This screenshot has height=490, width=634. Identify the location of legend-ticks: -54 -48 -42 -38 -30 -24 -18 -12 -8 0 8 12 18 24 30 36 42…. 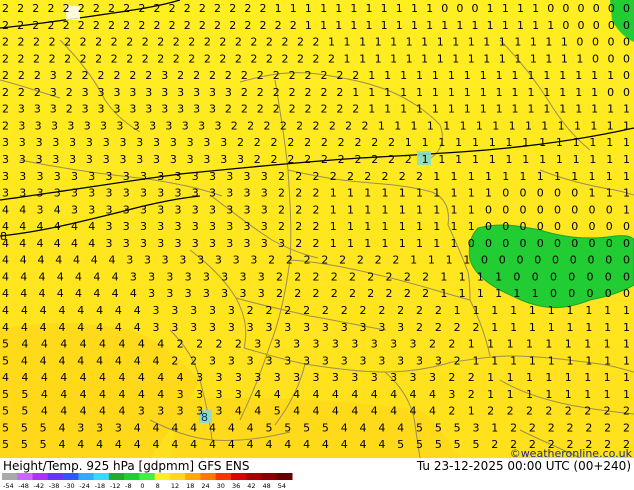
(144, 486).